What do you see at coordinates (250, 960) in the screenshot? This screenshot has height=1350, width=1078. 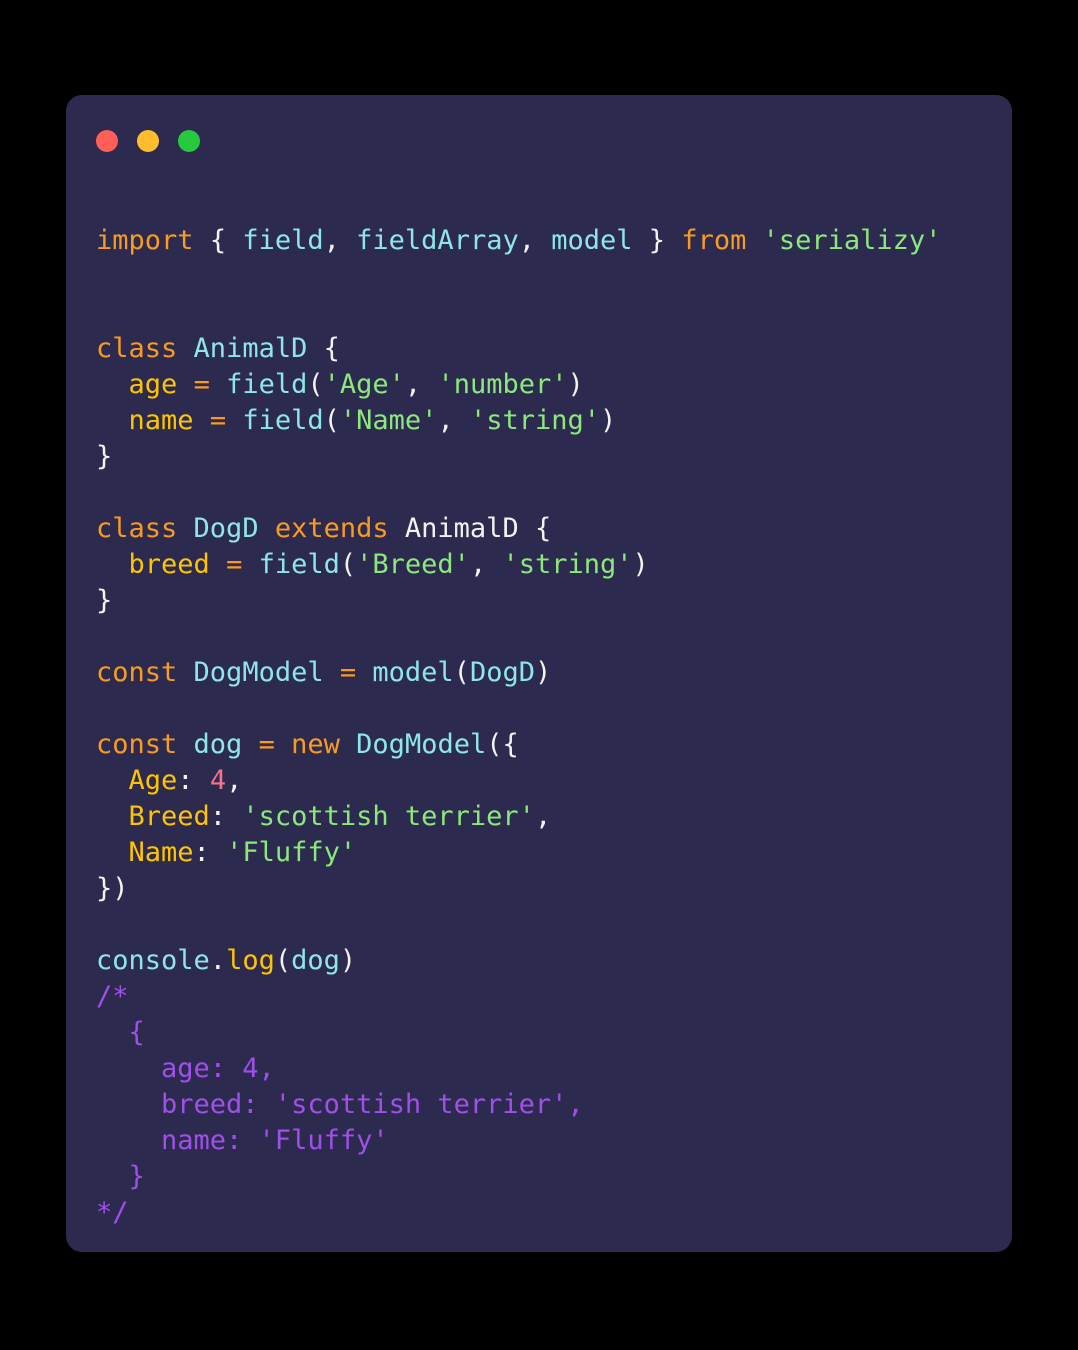 I see `code-token-function: log` at bounding box center [250, 960].